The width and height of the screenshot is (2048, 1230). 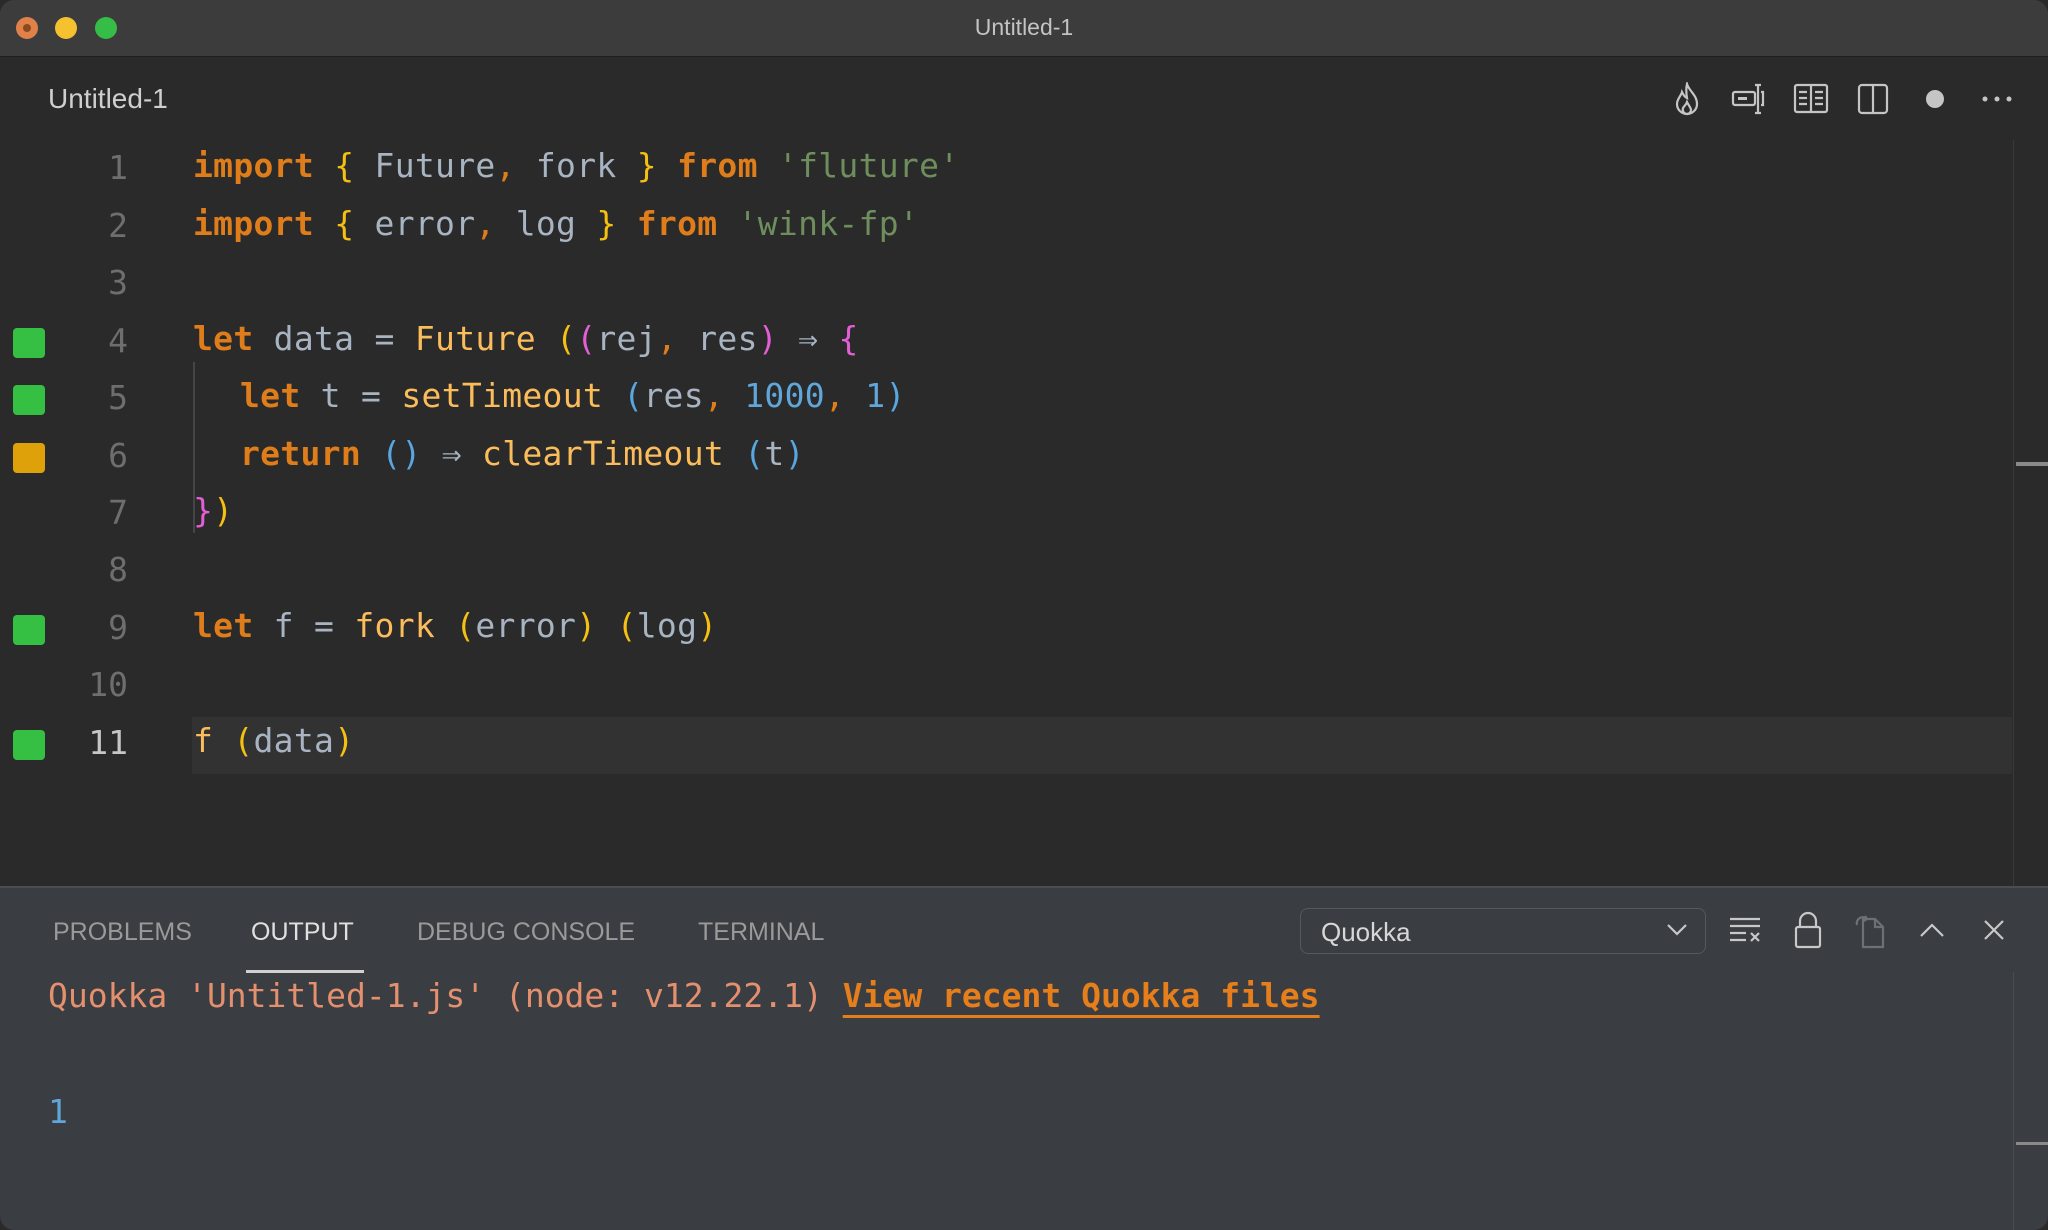 I want to click on code-line: 6 return () ⇒ clearTimeout (t), so click(x=1006, y=458).